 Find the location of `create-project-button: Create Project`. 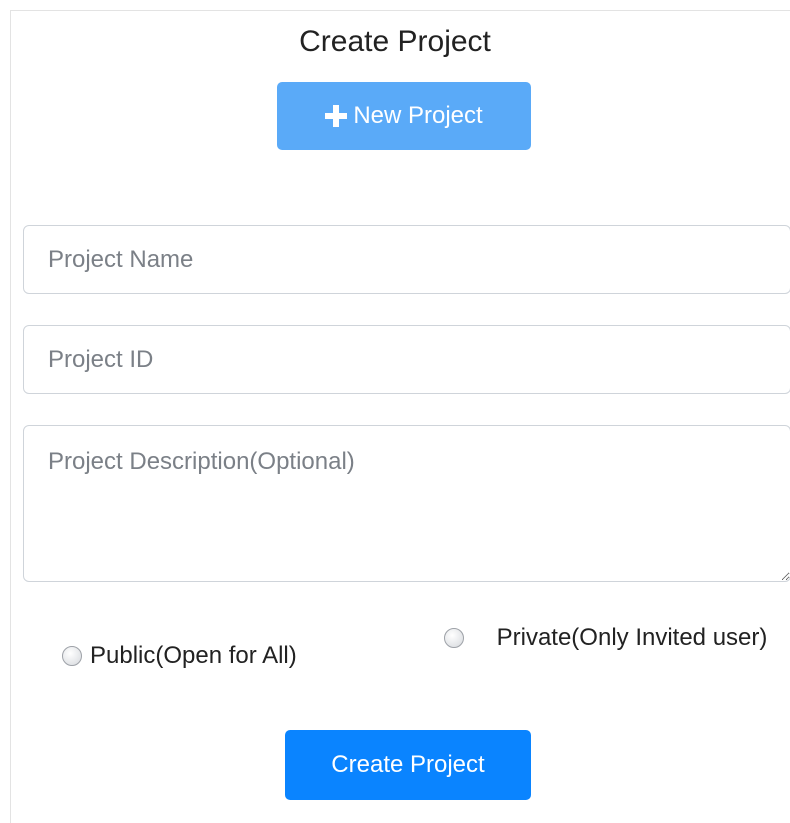

create-project-button: Create Project is located at coordinates (408, 765).